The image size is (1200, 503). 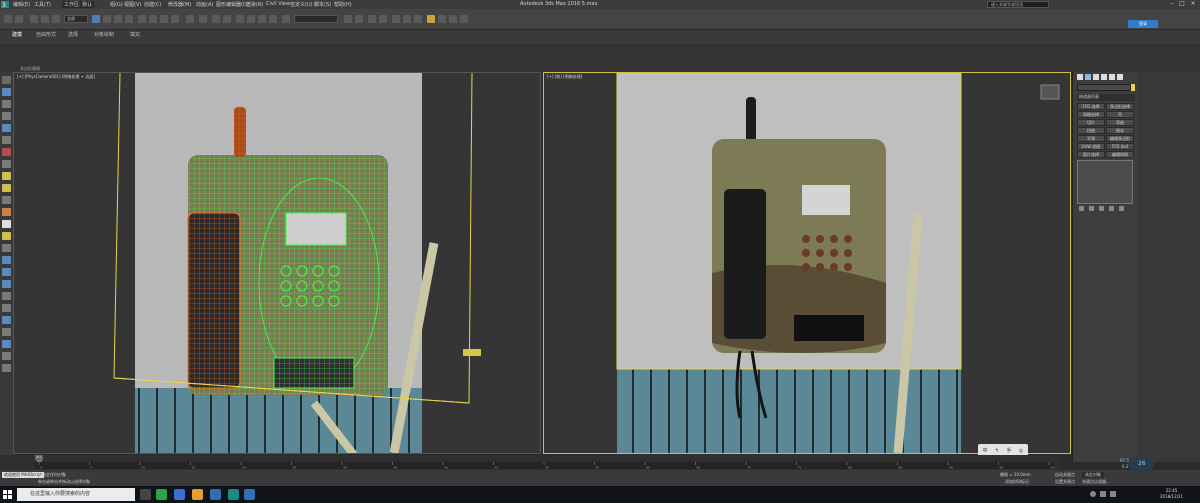 What do you see at coordinates (6, 356) in the screenshot?
I see `ringwave-icon` at bounding box center [6, 356].